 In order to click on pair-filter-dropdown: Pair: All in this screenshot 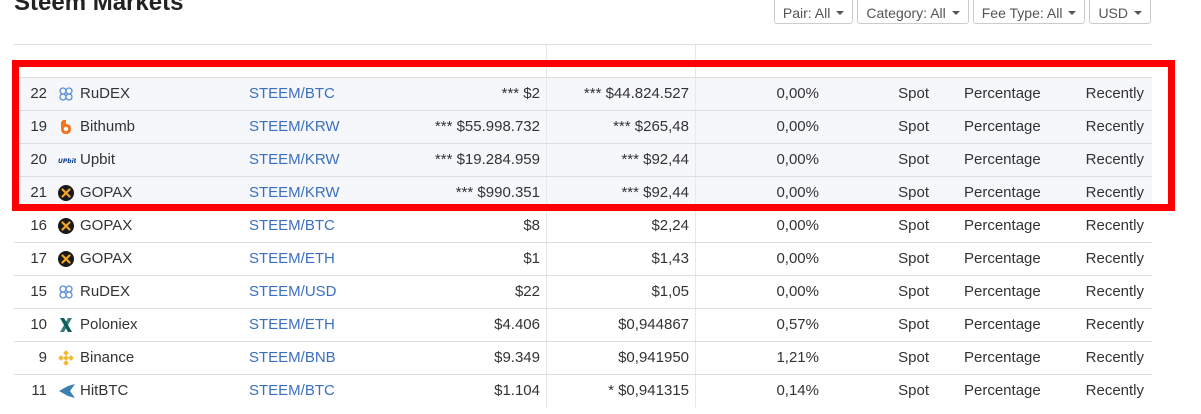, I will do `click(813, 12)`.